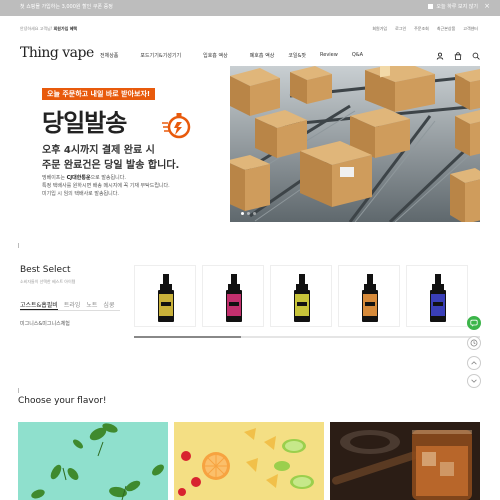 This screenshot has width=500, height=500. I want to click on util-links: 회원가입 로그인 주문조회 최근본상품 고객센터, so click(425, 29).